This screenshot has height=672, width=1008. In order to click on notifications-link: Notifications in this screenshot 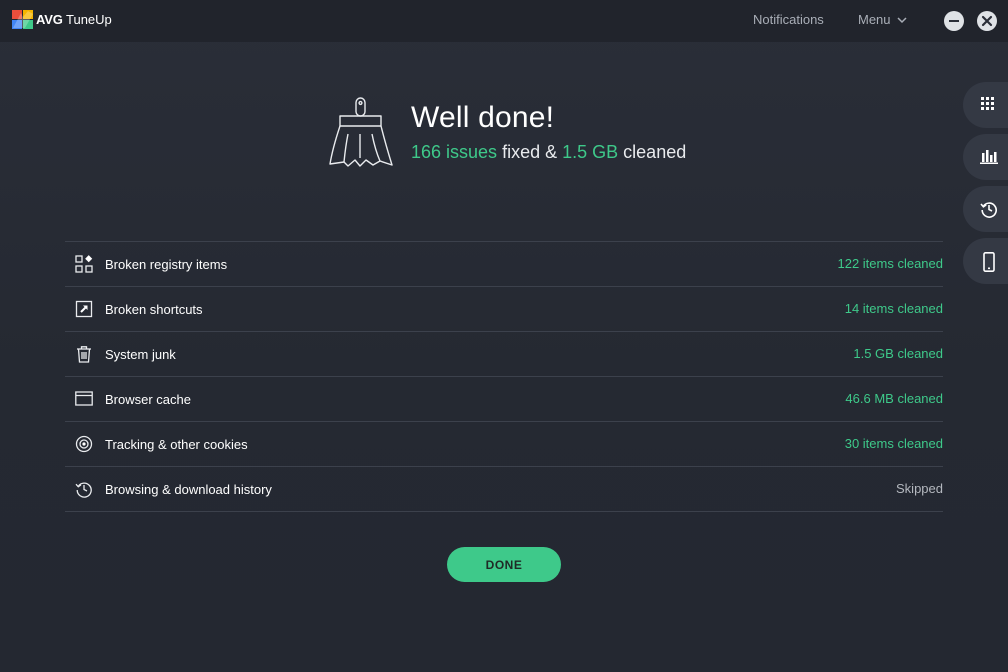, I will do `click(788, 19)`.